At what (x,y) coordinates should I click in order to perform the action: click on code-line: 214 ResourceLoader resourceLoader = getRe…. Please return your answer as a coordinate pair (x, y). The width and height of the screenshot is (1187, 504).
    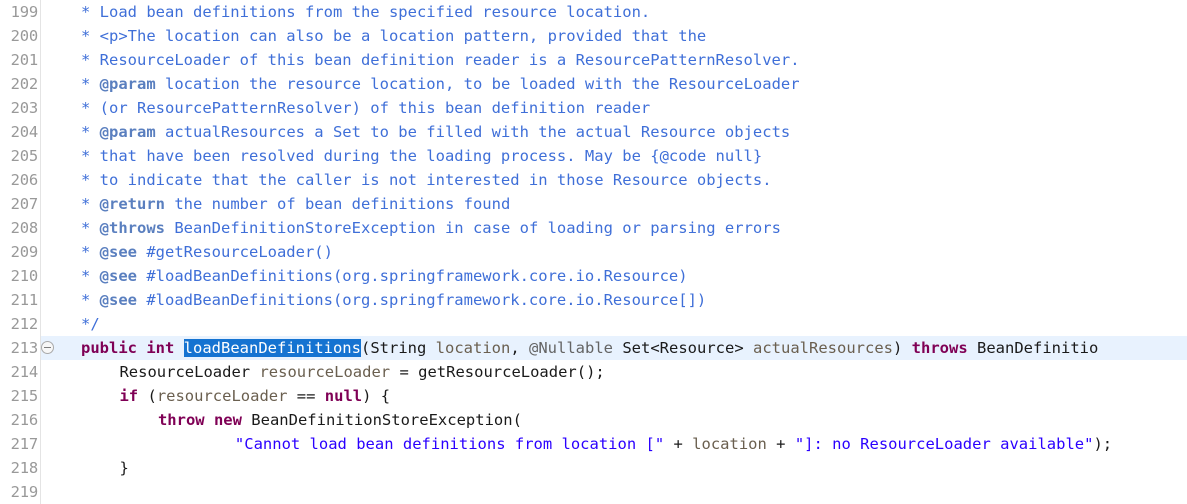
    Looking at the image, I should click on (593, 372).